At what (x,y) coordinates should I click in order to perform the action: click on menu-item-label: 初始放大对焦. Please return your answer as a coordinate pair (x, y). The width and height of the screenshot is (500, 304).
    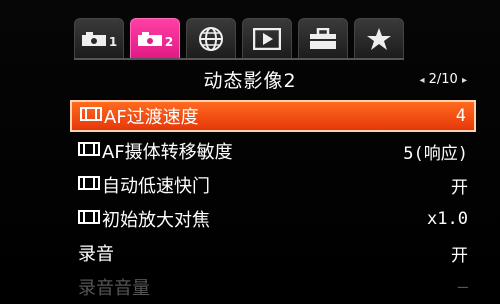
    Looking at the image, I should click on (156, 220).